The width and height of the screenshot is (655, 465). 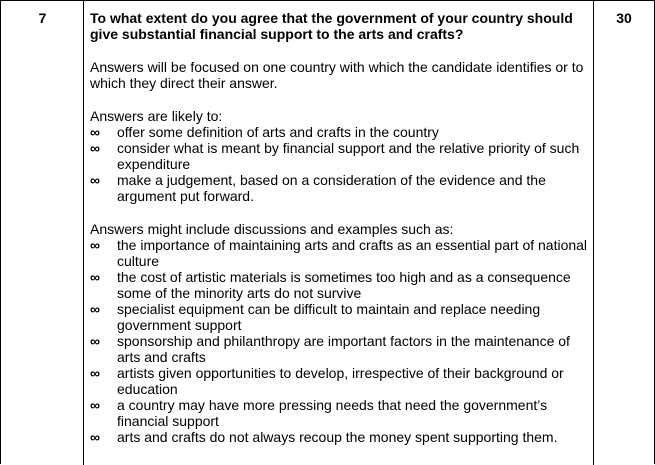 I want to click on question-number: 7, so click(x=42, y=18).